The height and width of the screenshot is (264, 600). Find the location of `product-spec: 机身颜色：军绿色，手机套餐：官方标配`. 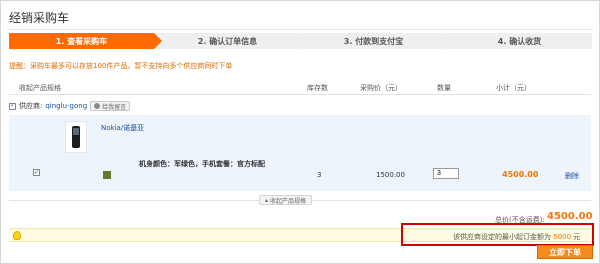

product-spec: 机身颜色：军绿色，手机套餐：官方标配 is located at coordinates (202, 164).